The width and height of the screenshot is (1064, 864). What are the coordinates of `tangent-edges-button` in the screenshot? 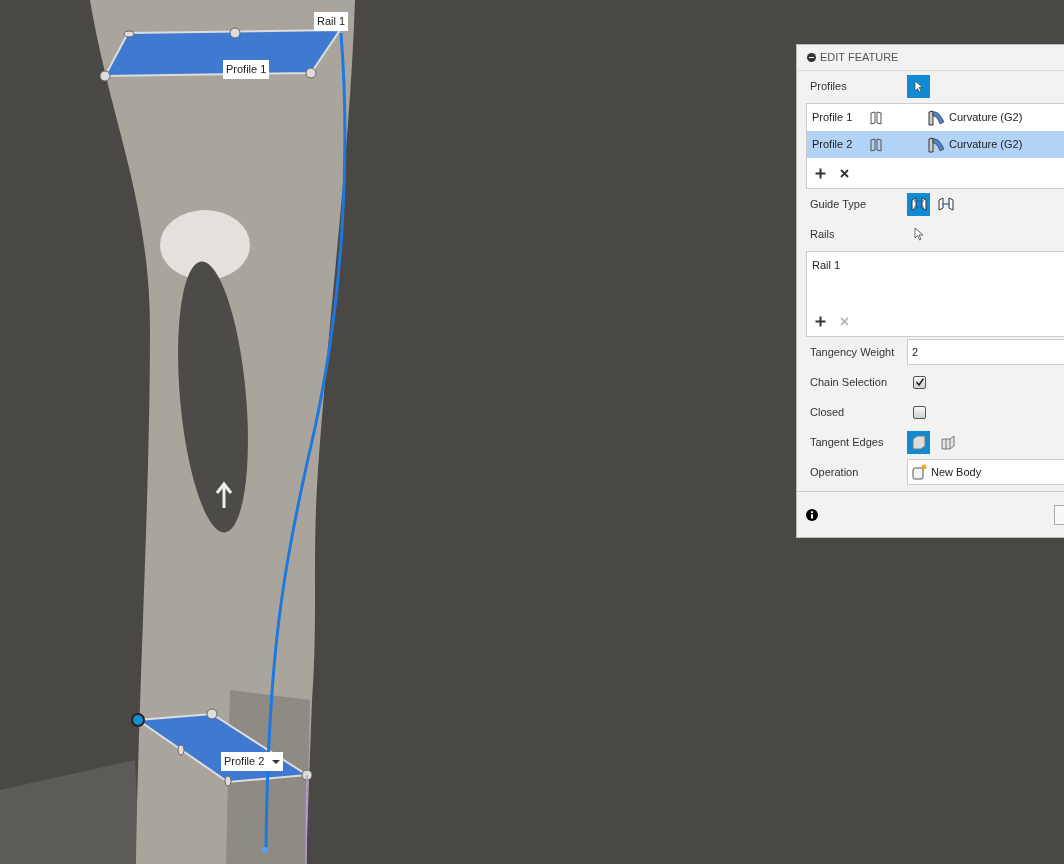 It's located at (918, 442).